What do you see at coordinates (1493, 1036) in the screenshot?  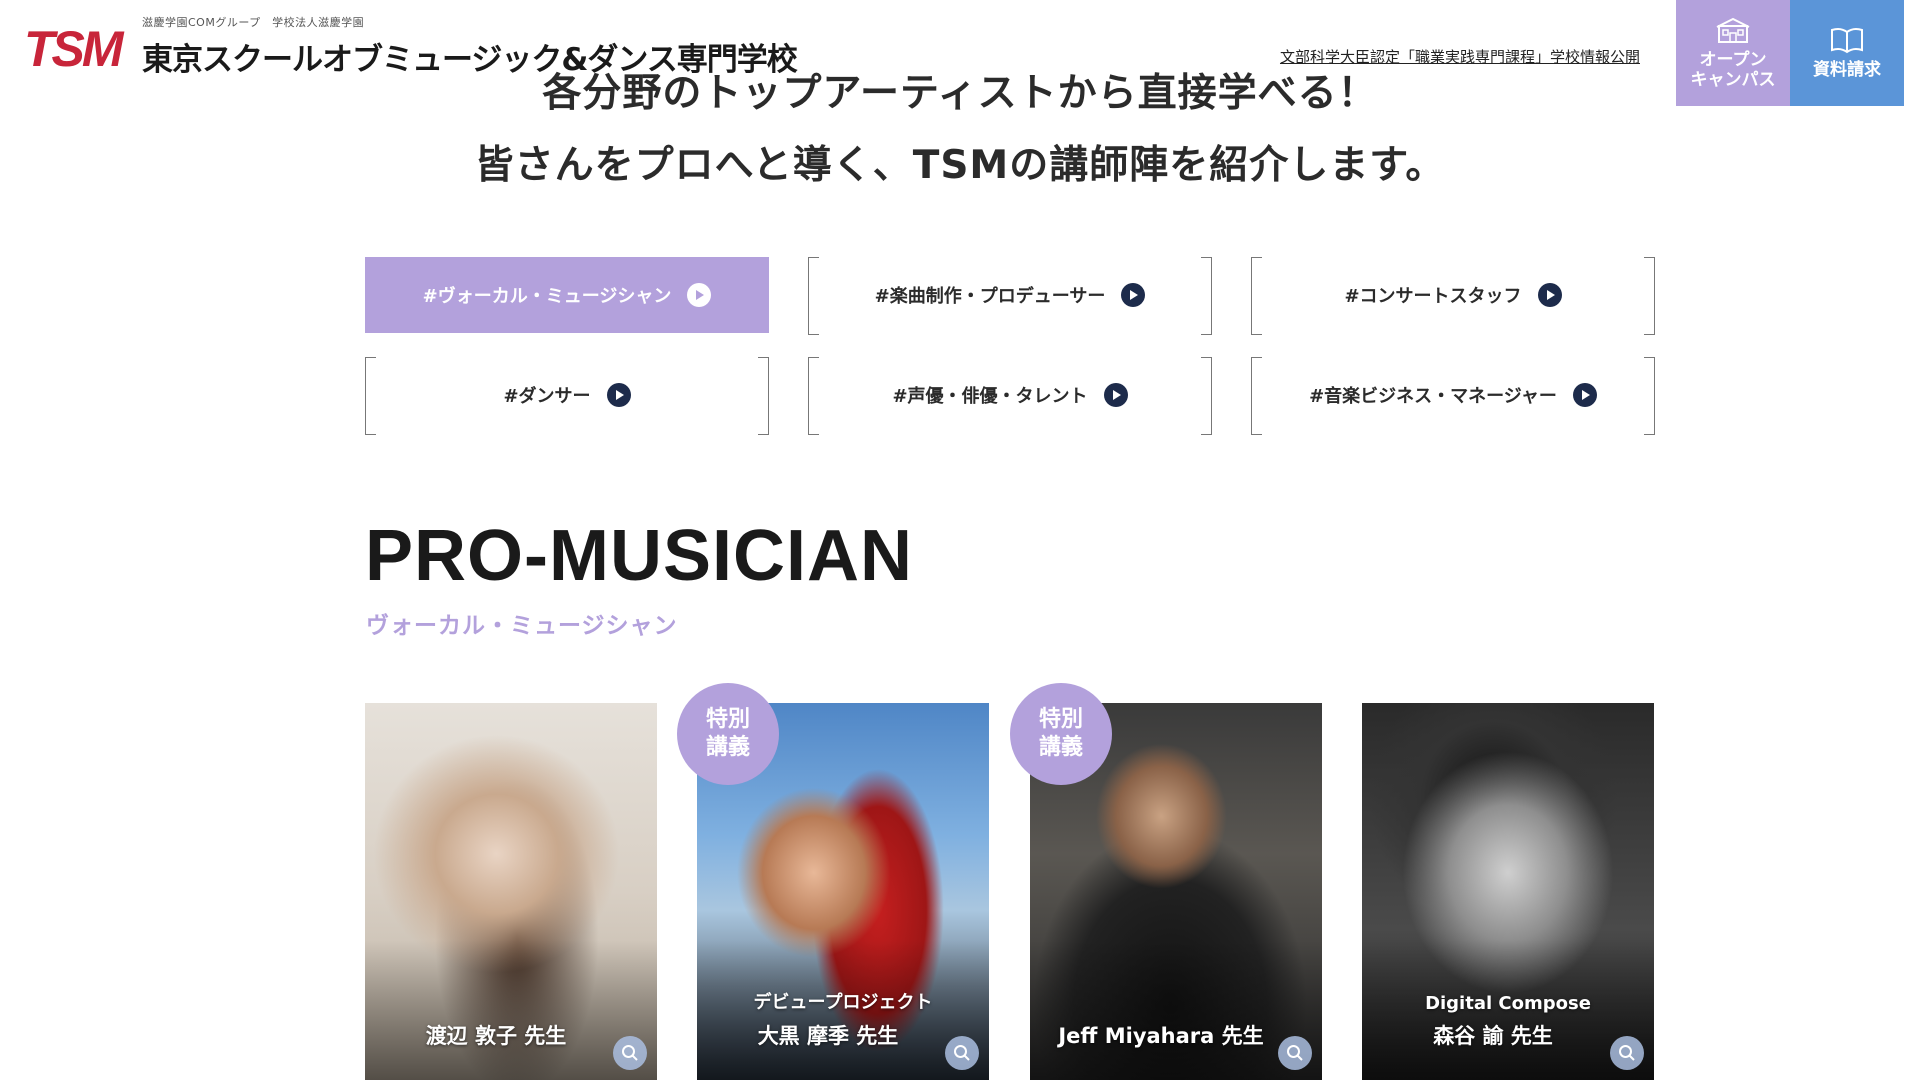 I see `instructor-name: 森谷 諭 先生` at bounding box center [1493, 1036].